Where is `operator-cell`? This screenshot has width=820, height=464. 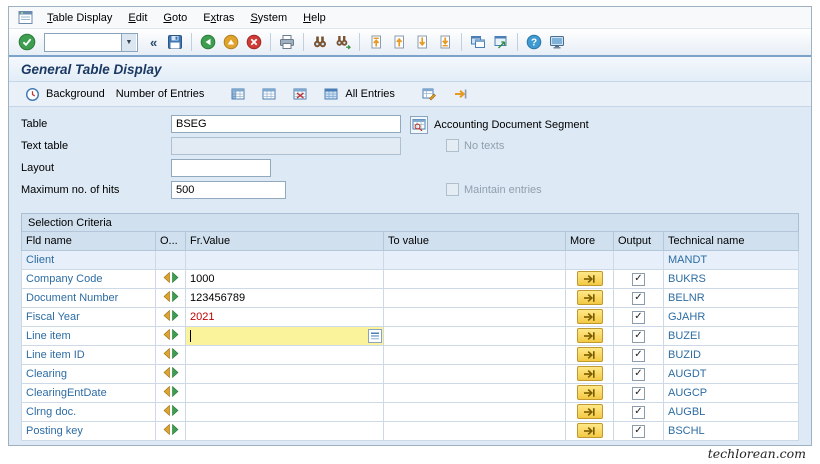
operator-cell is located at coordinates (170, 298).